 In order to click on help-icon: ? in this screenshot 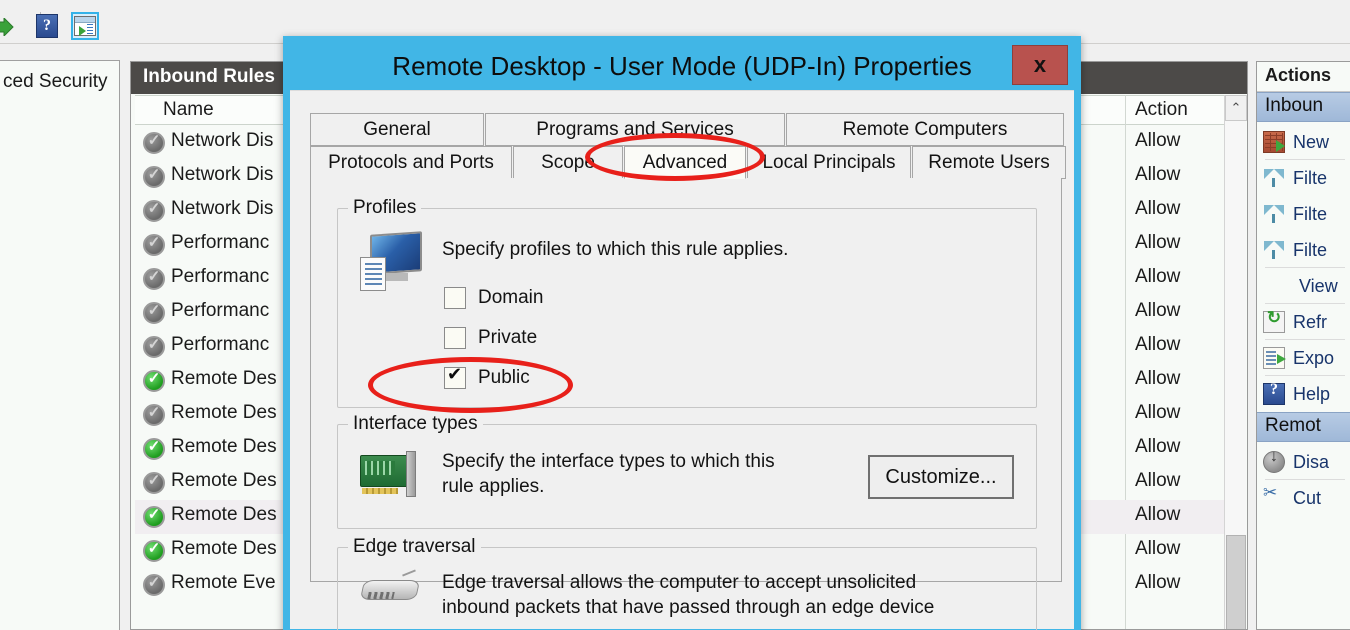, I will do `click(47, 26)`.